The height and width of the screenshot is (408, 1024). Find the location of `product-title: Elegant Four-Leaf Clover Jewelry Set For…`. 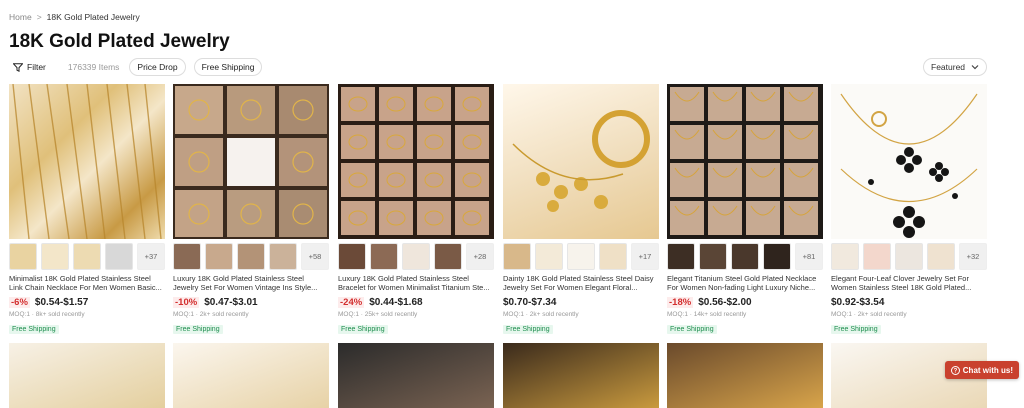

product-title: Elegant Four-Leaf Clover Jewelry Set For… is located at coordinates (909, 283).